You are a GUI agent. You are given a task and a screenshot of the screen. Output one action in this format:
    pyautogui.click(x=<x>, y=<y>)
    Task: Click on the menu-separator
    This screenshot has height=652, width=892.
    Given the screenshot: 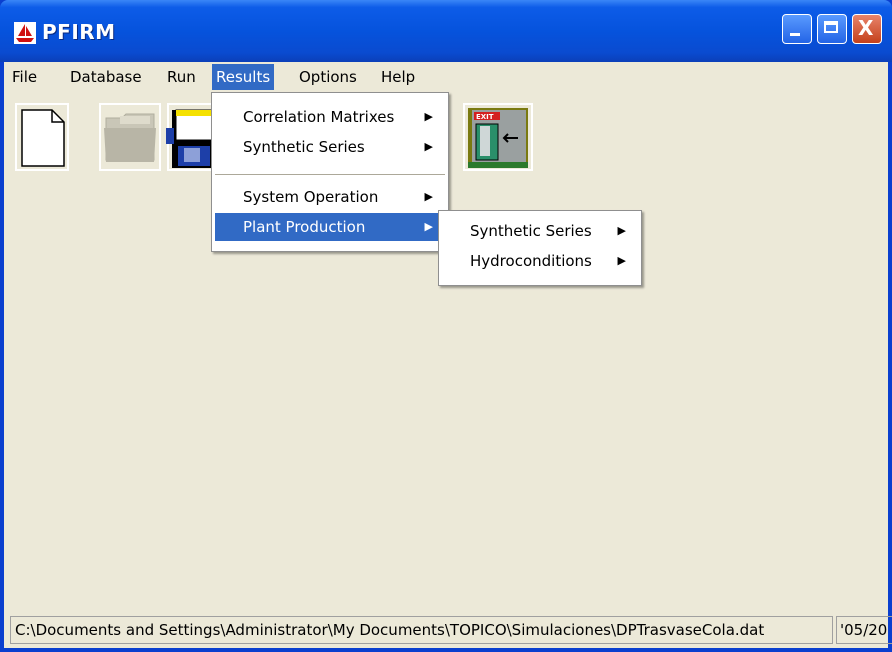 What is the action you would take?
    pyautogui.click(x=330, y=174)
    